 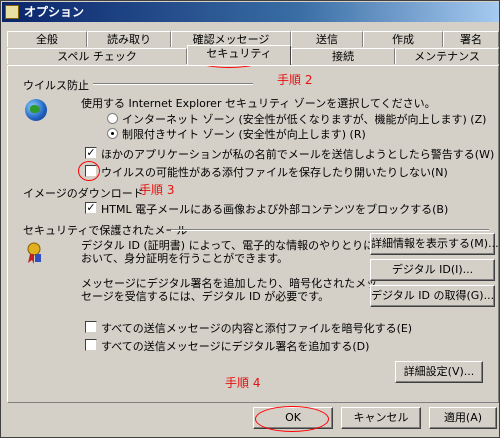 What do you see at coordinates (185, 258) in the screenshot?
I see `digital-id-desc-line2: おいて、身分証明を行うことができます。` at bounding box center [185, 258].